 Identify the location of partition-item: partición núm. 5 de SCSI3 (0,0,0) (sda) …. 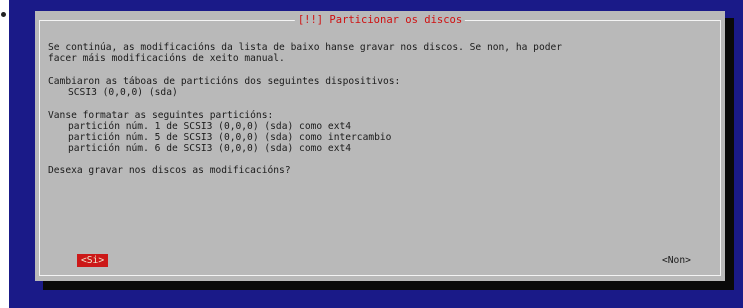
(230, 137).